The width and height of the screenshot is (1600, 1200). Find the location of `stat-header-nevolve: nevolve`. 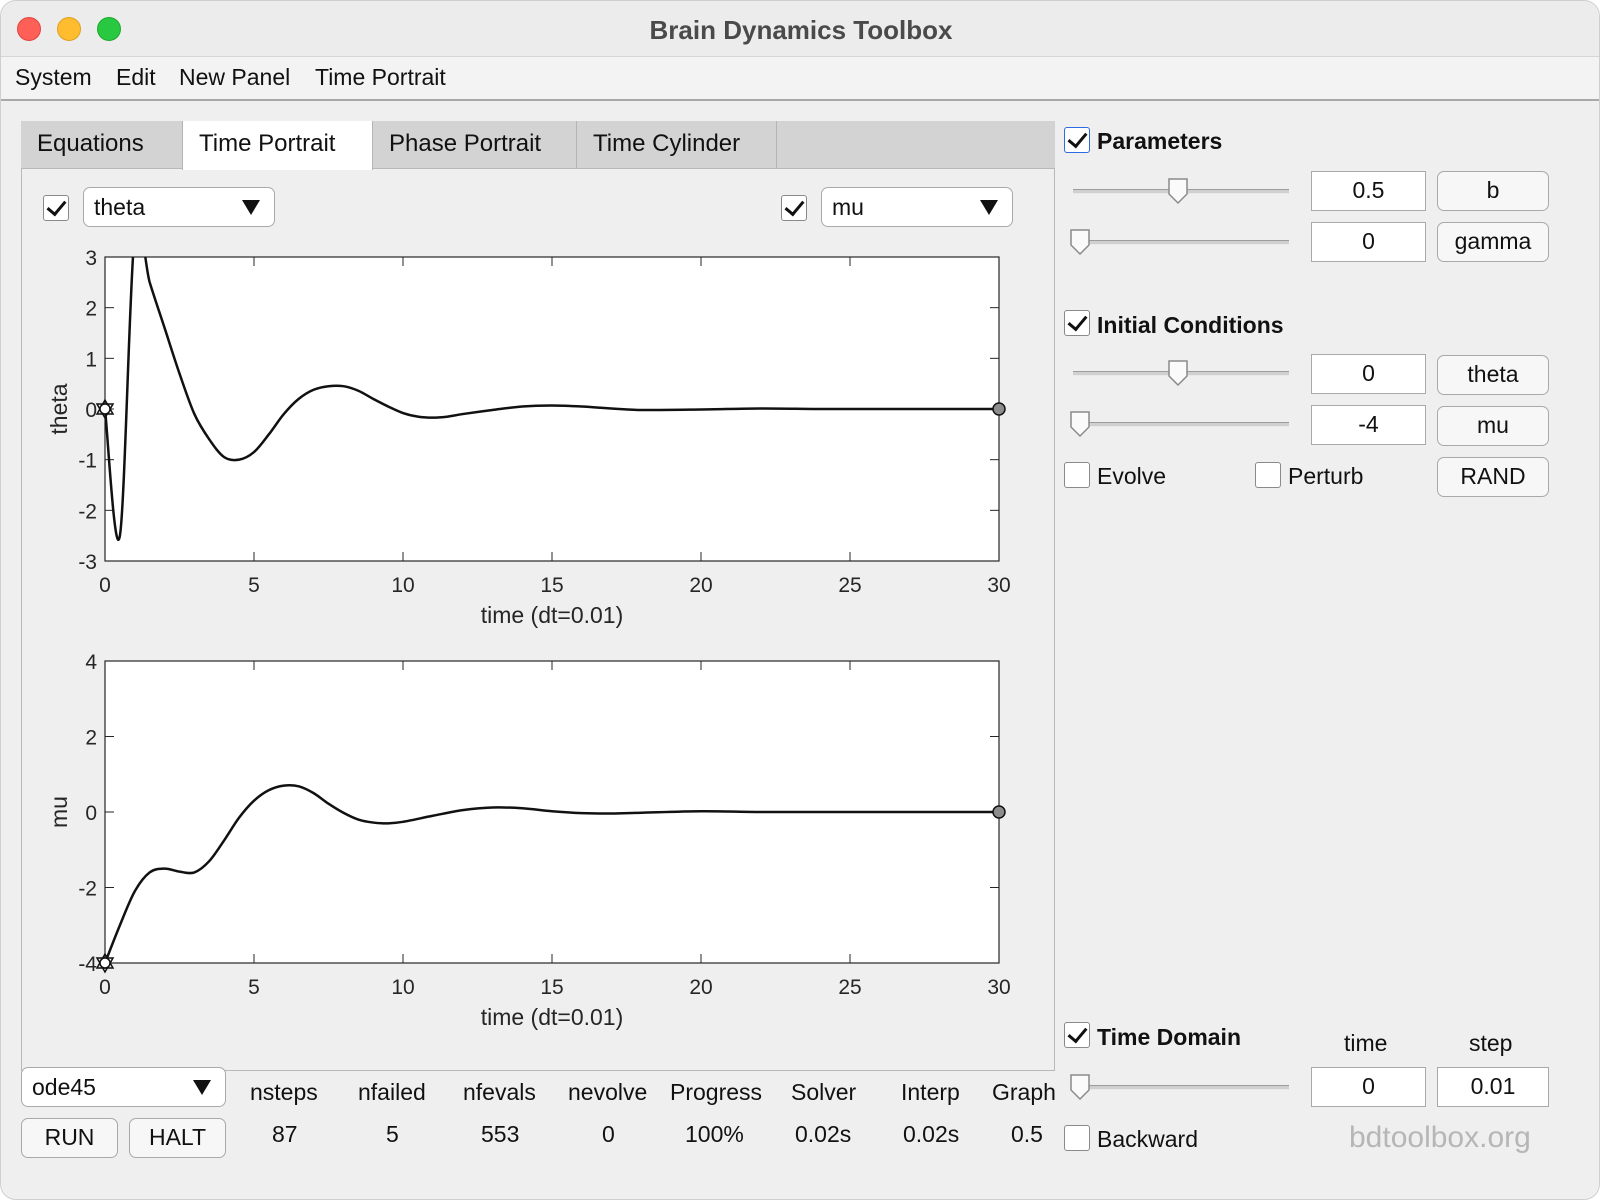

stat-header-nevolve: nevolve is located at coordinates (608, 1092).